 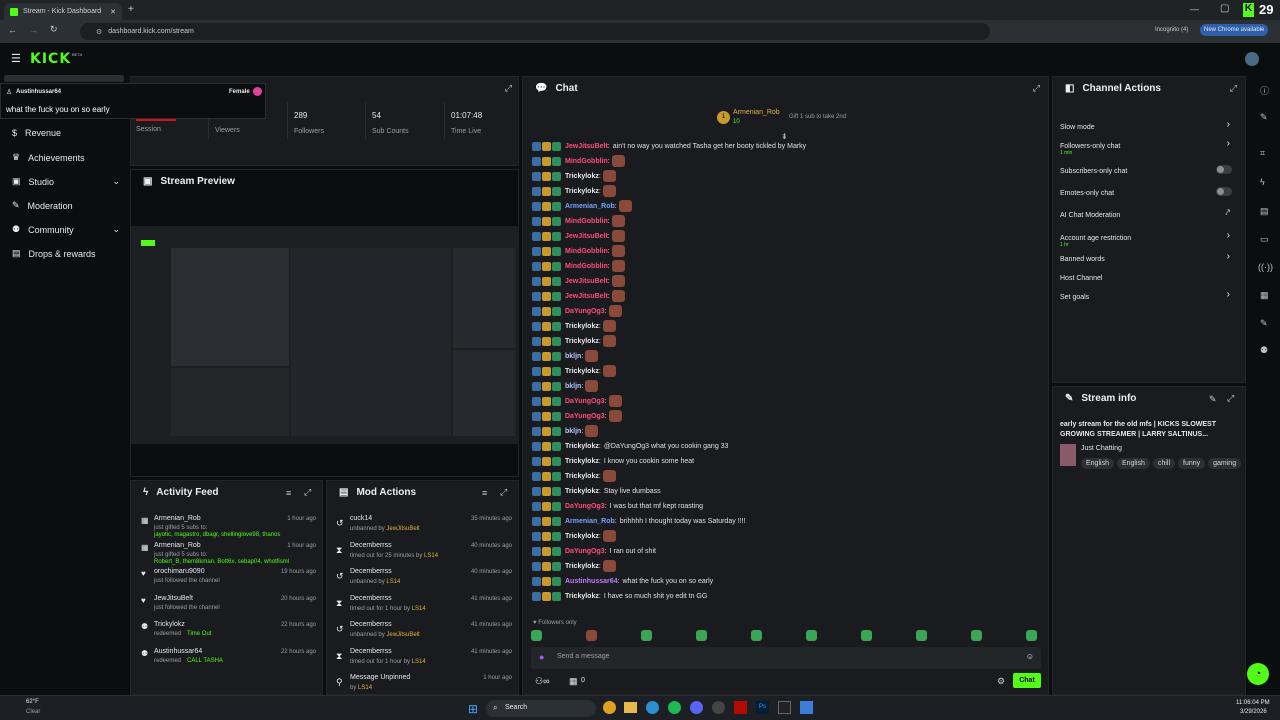 I want to click on channel-action-item: Followers-only chat 1 min ›, so click(x=1150, y=148).